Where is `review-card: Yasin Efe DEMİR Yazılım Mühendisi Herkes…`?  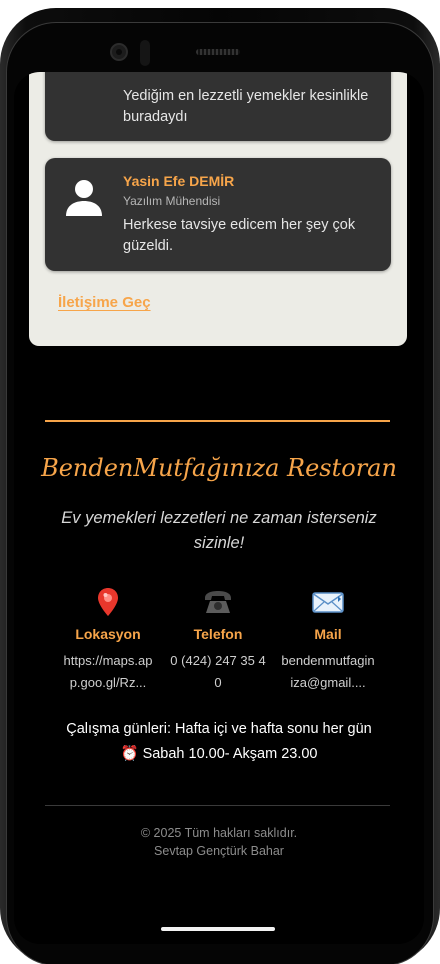
review-card: Yasin Efe DEMİR Yazılım Mühendisi Herkes… is located at coordinates (218, 214).